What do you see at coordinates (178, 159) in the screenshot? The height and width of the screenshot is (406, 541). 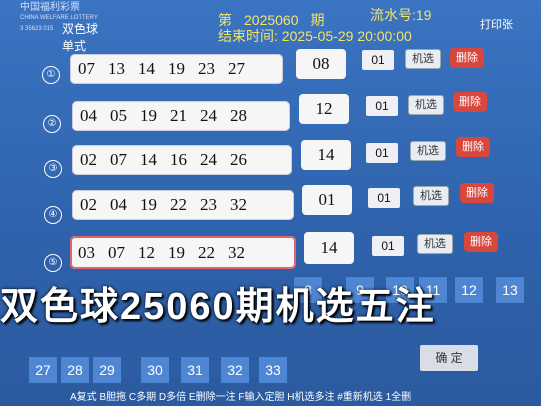 I see `red-ball: 16` at bounding box center [178, 159].